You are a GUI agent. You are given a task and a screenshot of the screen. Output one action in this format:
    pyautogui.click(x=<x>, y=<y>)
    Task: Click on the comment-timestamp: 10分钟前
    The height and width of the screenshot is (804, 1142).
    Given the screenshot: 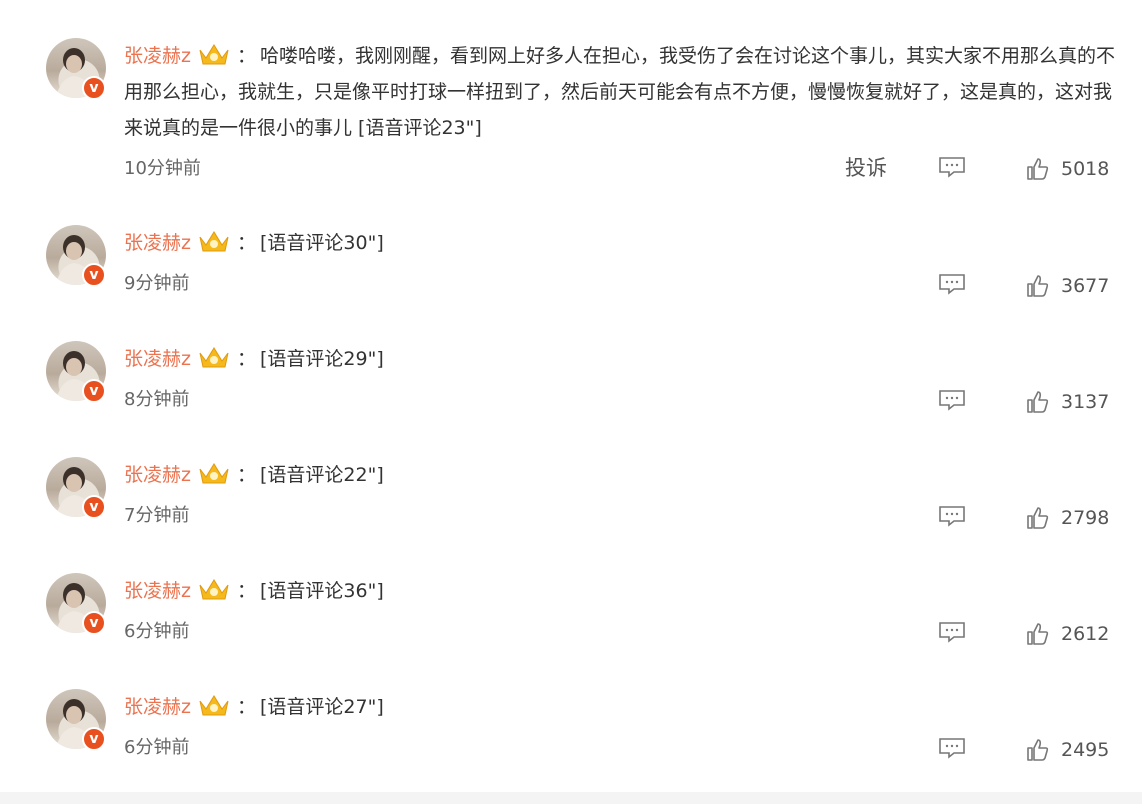 What is the action you would take?
    pyautogui.click(x=162, y=168)
    